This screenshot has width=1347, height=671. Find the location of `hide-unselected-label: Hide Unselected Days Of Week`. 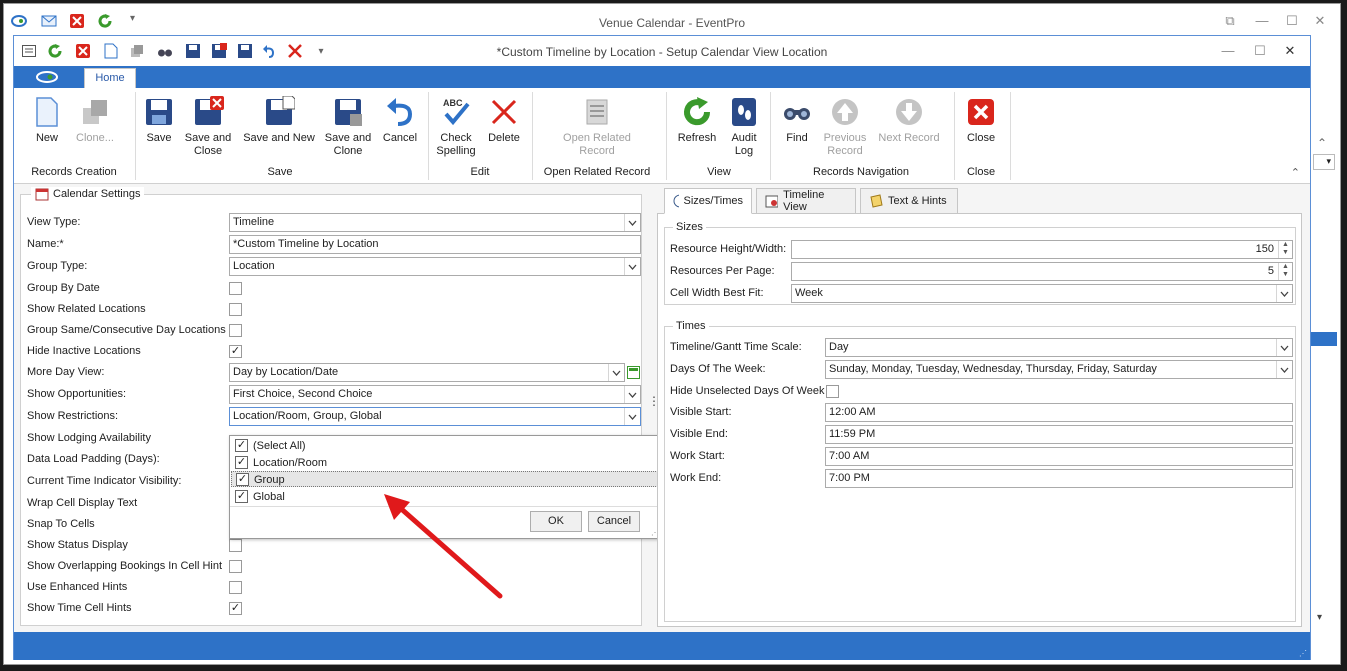

hide-unselected-label: Hide Unselected Days Of Week is located at coordinates (747, 391).